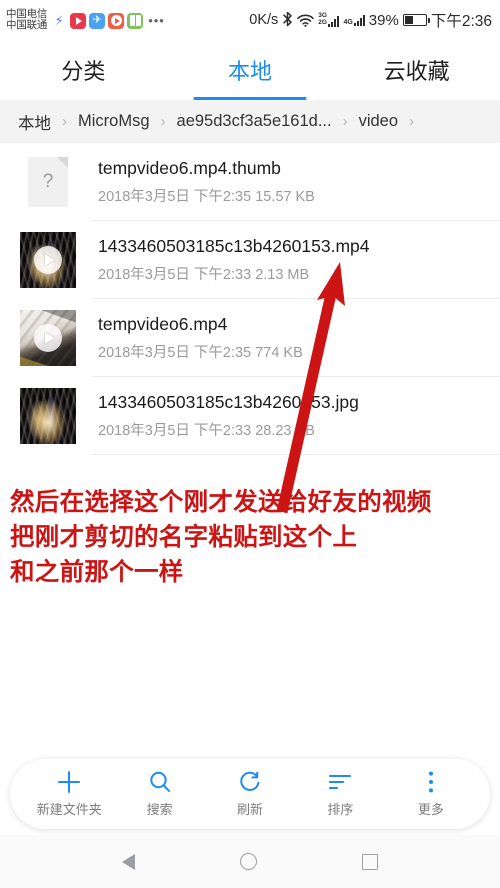 This screenshot has width=500, height=888. I want to click on video-app-icon, so click(78, 20).